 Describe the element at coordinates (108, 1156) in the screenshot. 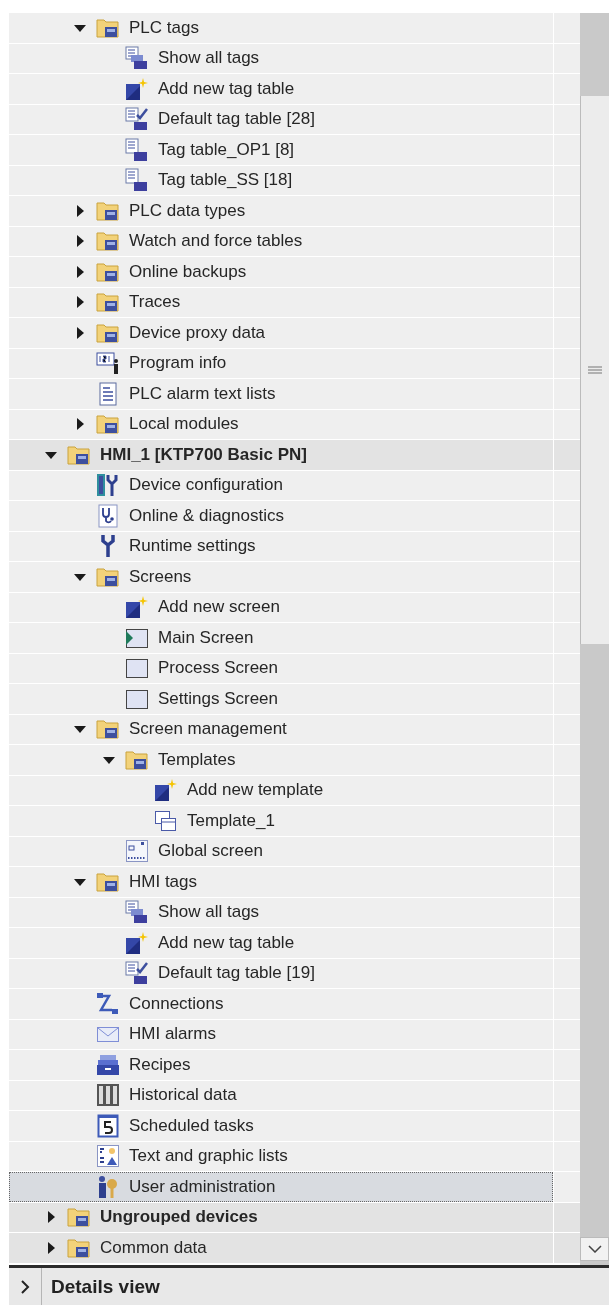

I see `graphic-list-icon` at that location.